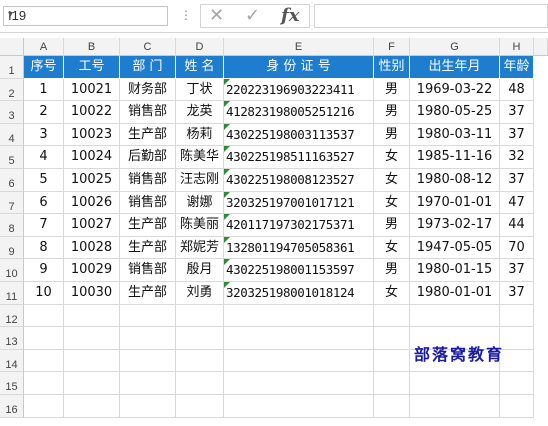  Describe the element at coordinates (92, 203) in the screenshot. I see `table-cell: 10026` at that location.